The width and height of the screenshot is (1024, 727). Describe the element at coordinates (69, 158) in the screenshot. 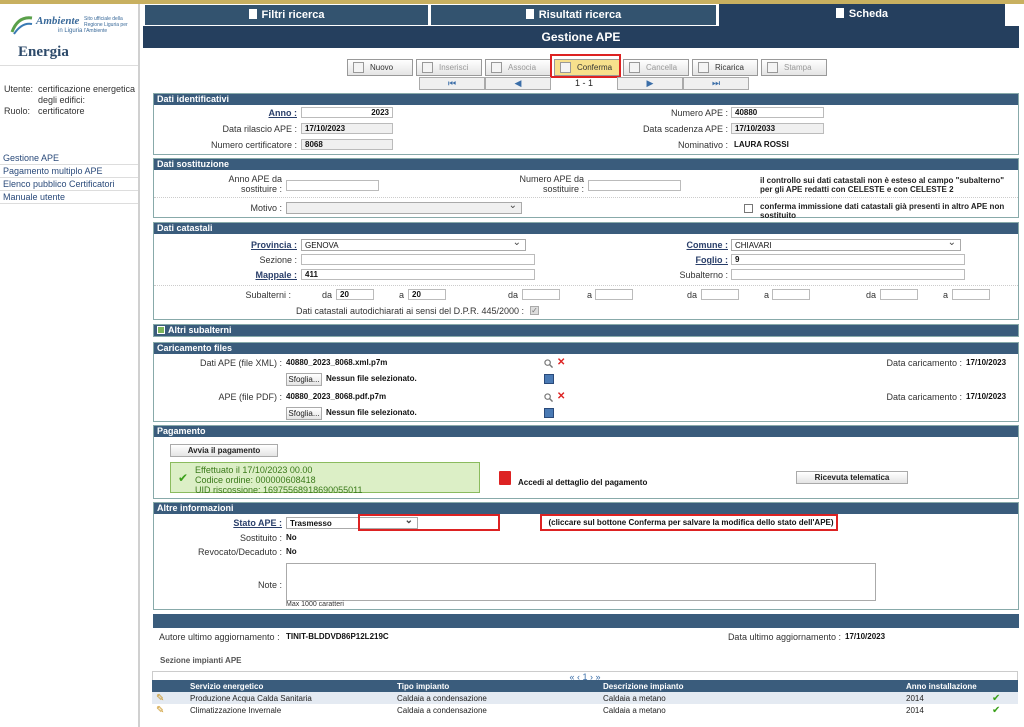

I see `sidebar-item-gestione-ape: Gestione APE` at that location.